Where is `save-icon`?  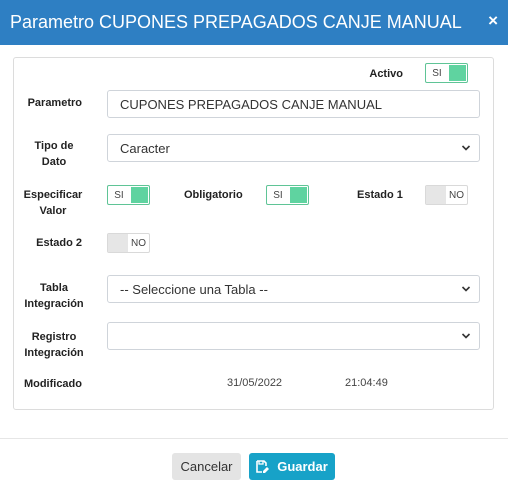 save-icon is located at coordinates (263, 466).